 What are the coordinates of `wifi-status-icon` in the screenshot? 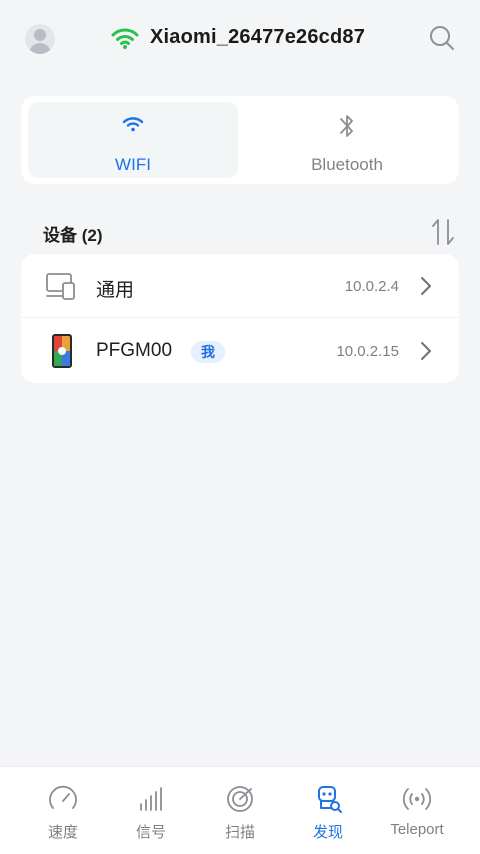 It's located at (125, 38).